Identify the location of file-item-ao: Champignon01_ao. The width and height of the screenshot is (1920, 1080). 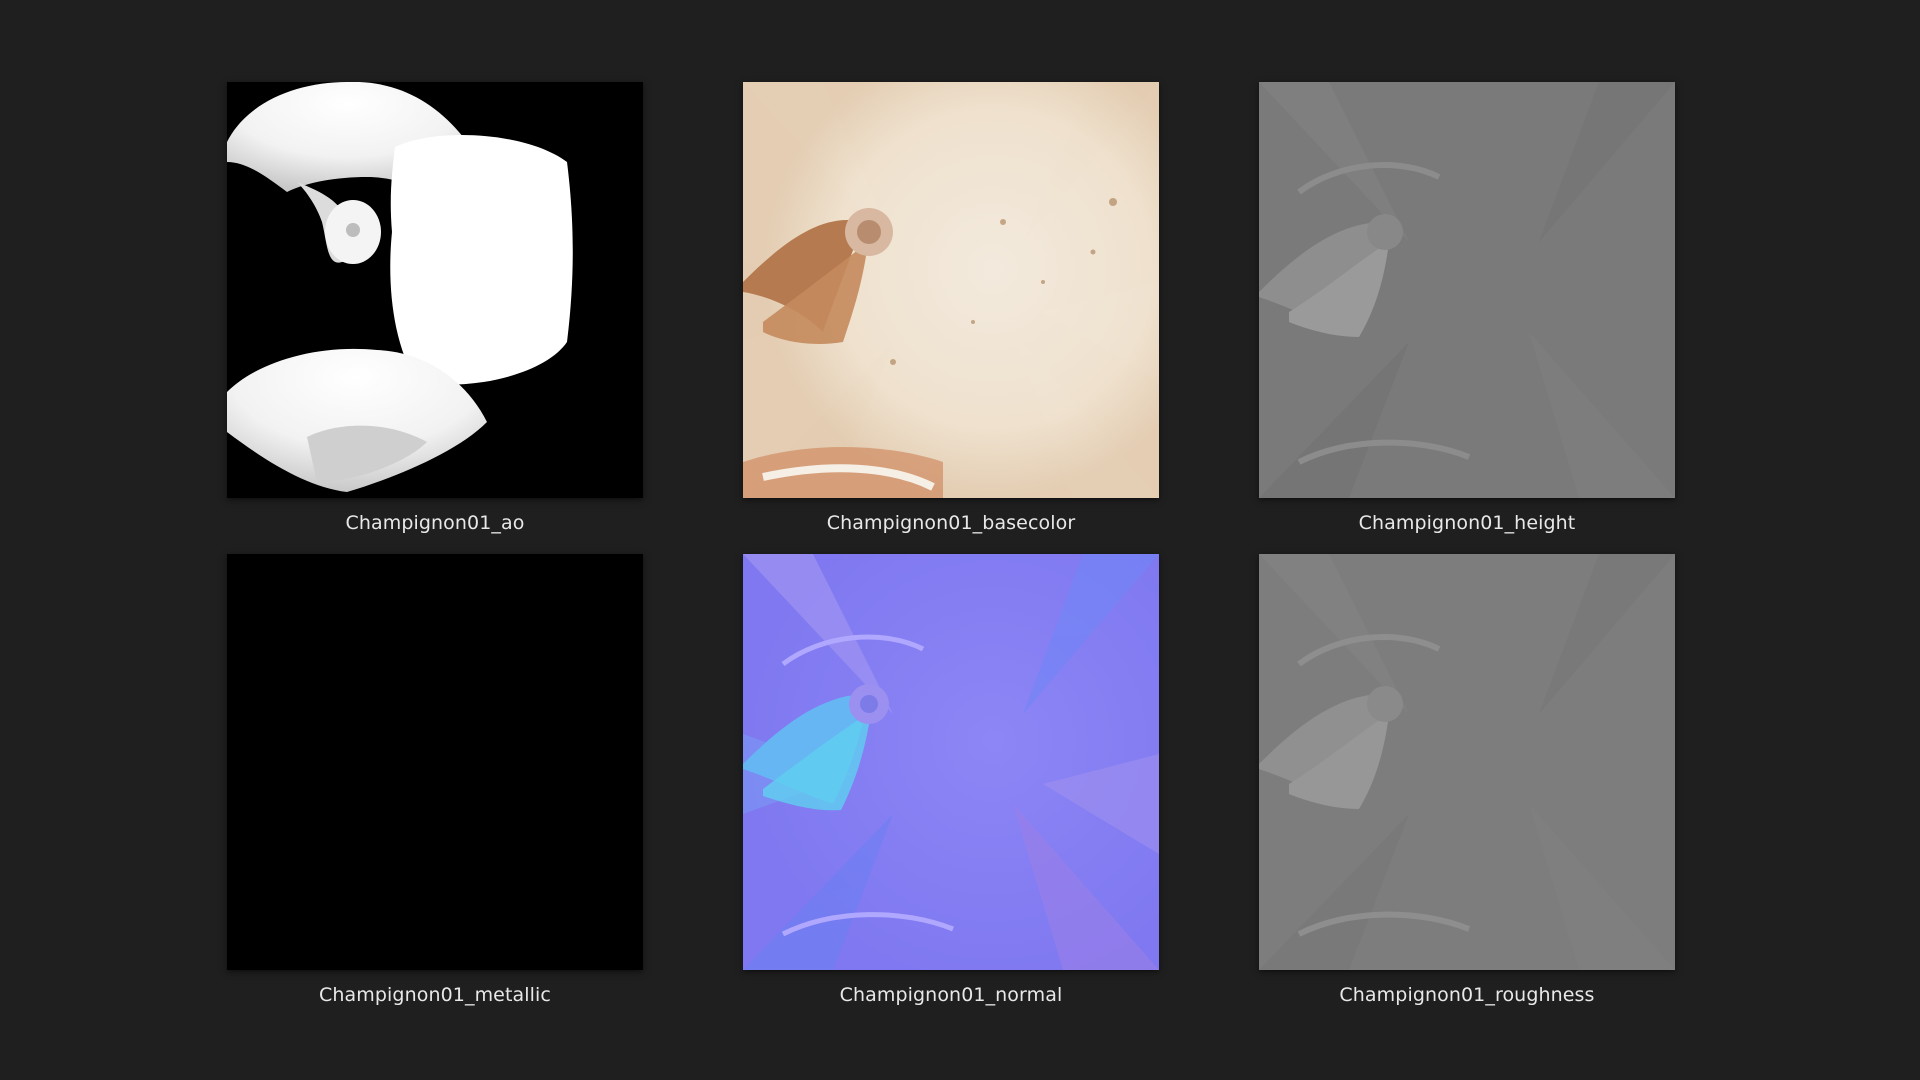
(435, 324).